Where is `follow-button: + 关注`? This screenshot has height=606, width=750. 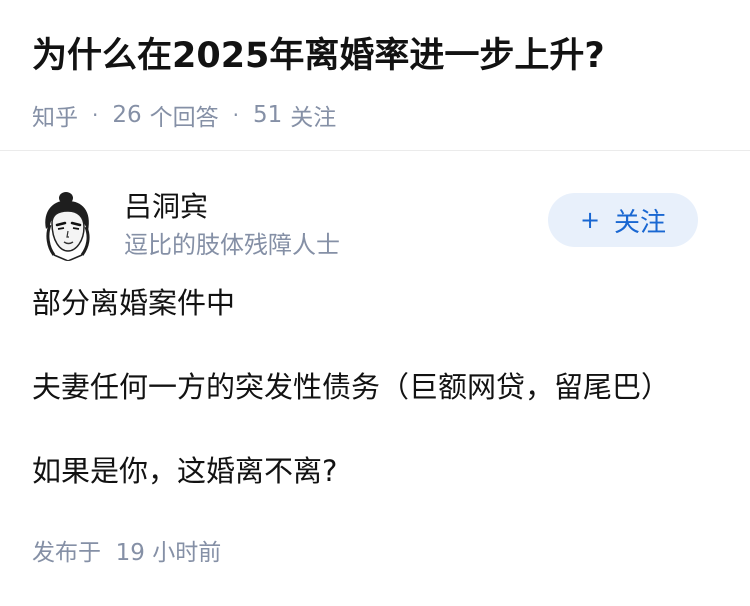
follow-button: + 关注 is located at coordinates (623, 220).